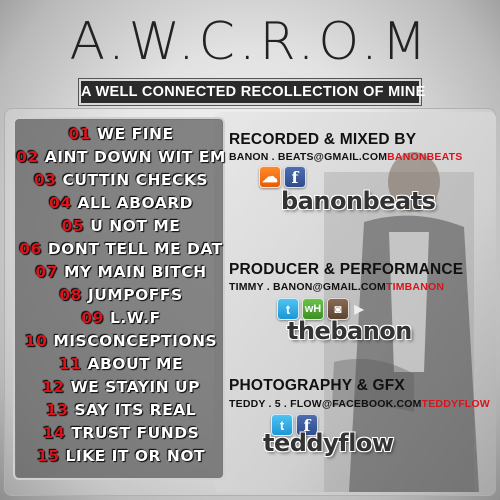 This screenshot has width=500, height=500. Describe the element at coordinates (135, 410) in the screenshot. I see `track-name: SAY ITS REAL` at that location.